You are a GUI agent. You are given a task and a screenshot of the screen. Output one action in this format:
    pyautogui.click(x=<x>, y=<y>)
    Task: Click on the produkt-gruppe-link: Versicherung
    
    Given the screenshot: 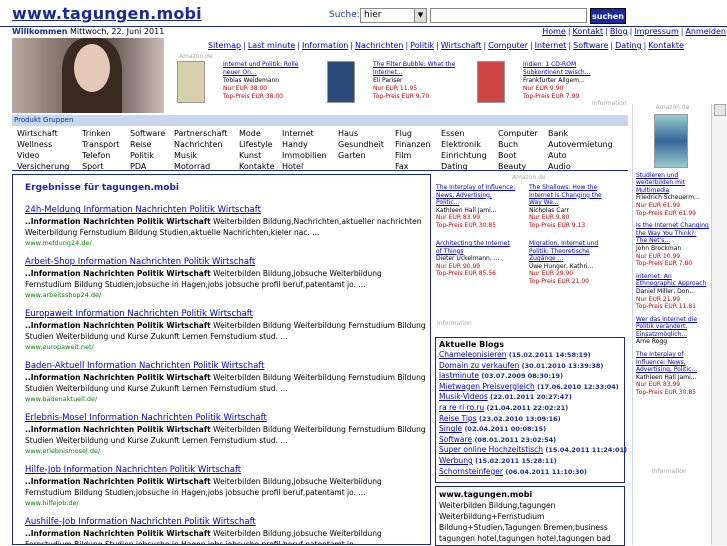 What is the action you would take?
    pyautogui.click(x=43, y=166)
    